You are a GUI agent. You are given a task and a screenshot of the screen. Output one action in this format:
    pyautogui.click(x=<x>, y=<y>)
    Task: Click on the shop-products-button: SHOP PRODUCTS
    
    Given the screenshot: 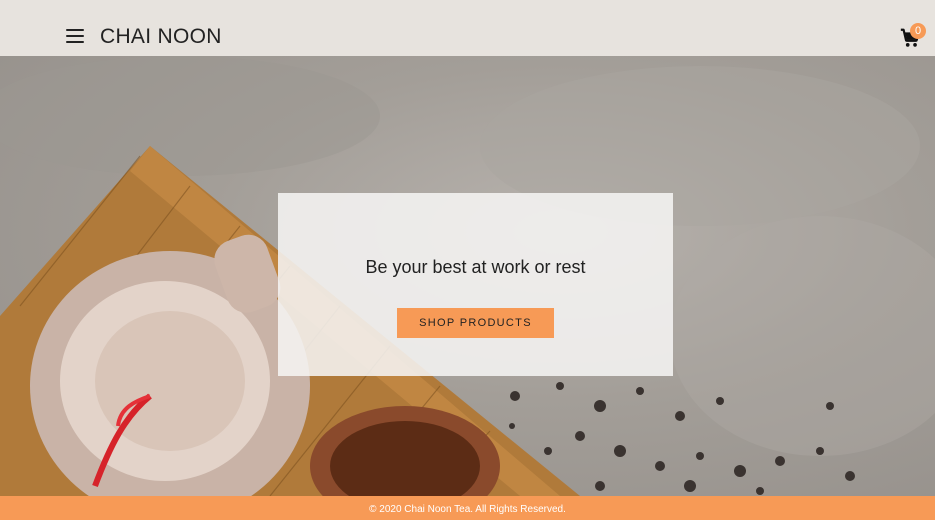 What is the action you would take?
    pyautogui.click(x=475, y=323)
    